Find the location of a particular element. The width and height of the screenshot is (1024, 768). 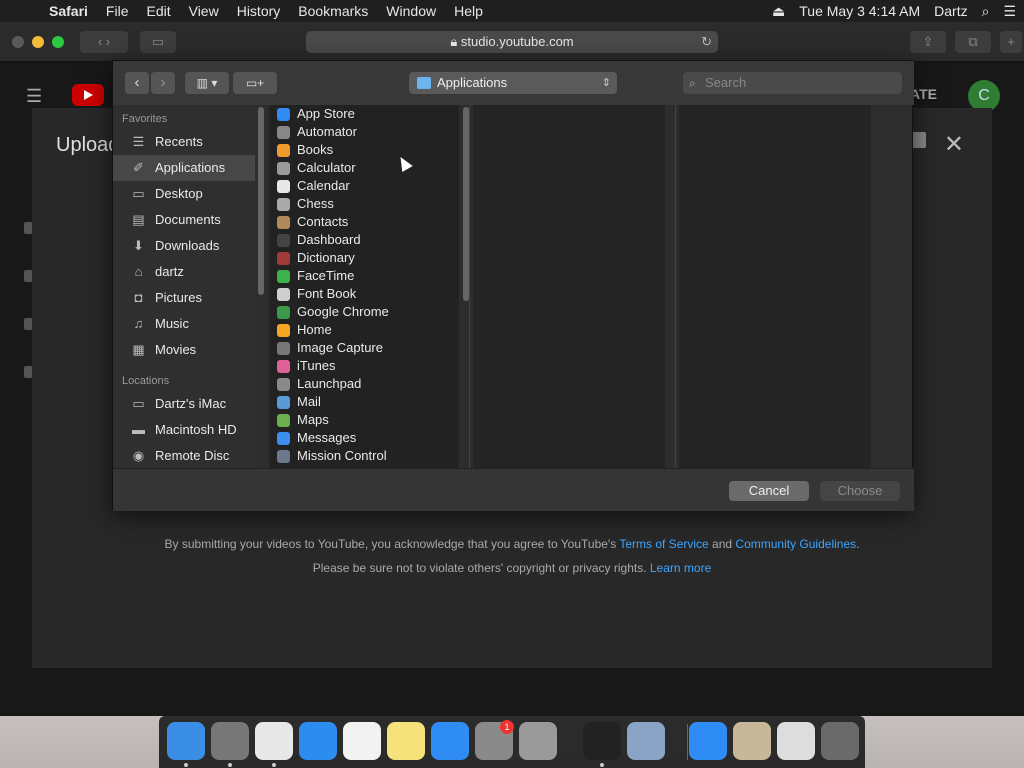

file-dialog-toolbar: ‹ › ▥ ▾ ▭+ Applications ⇕ ⌕ Search is located at coordinates (513, 83).